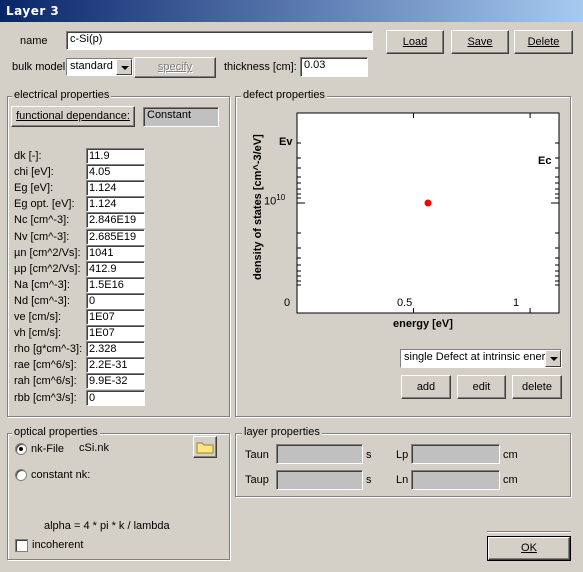 This screenshot has height=572, width=583. Describe the element at coordinates (91, 66) in the screenshot. I see `bulk-model-value: standard` at that location.